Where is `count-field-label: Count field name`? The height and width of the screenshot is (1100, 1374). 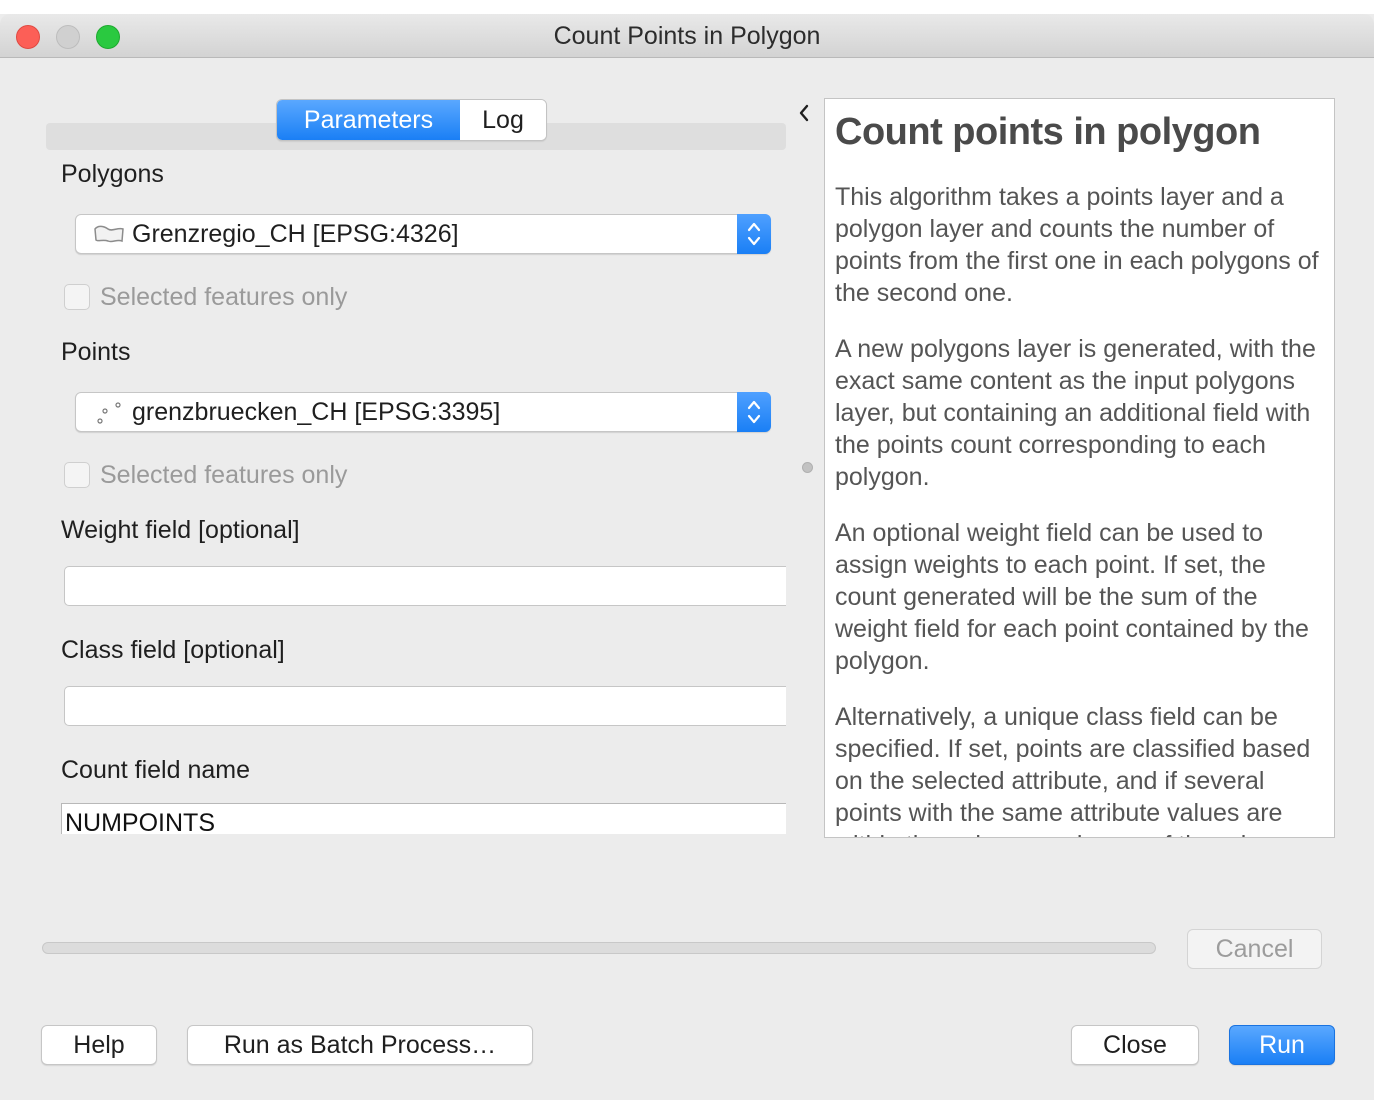
count-field-label: Count field name is located at coordinates (156, 770).